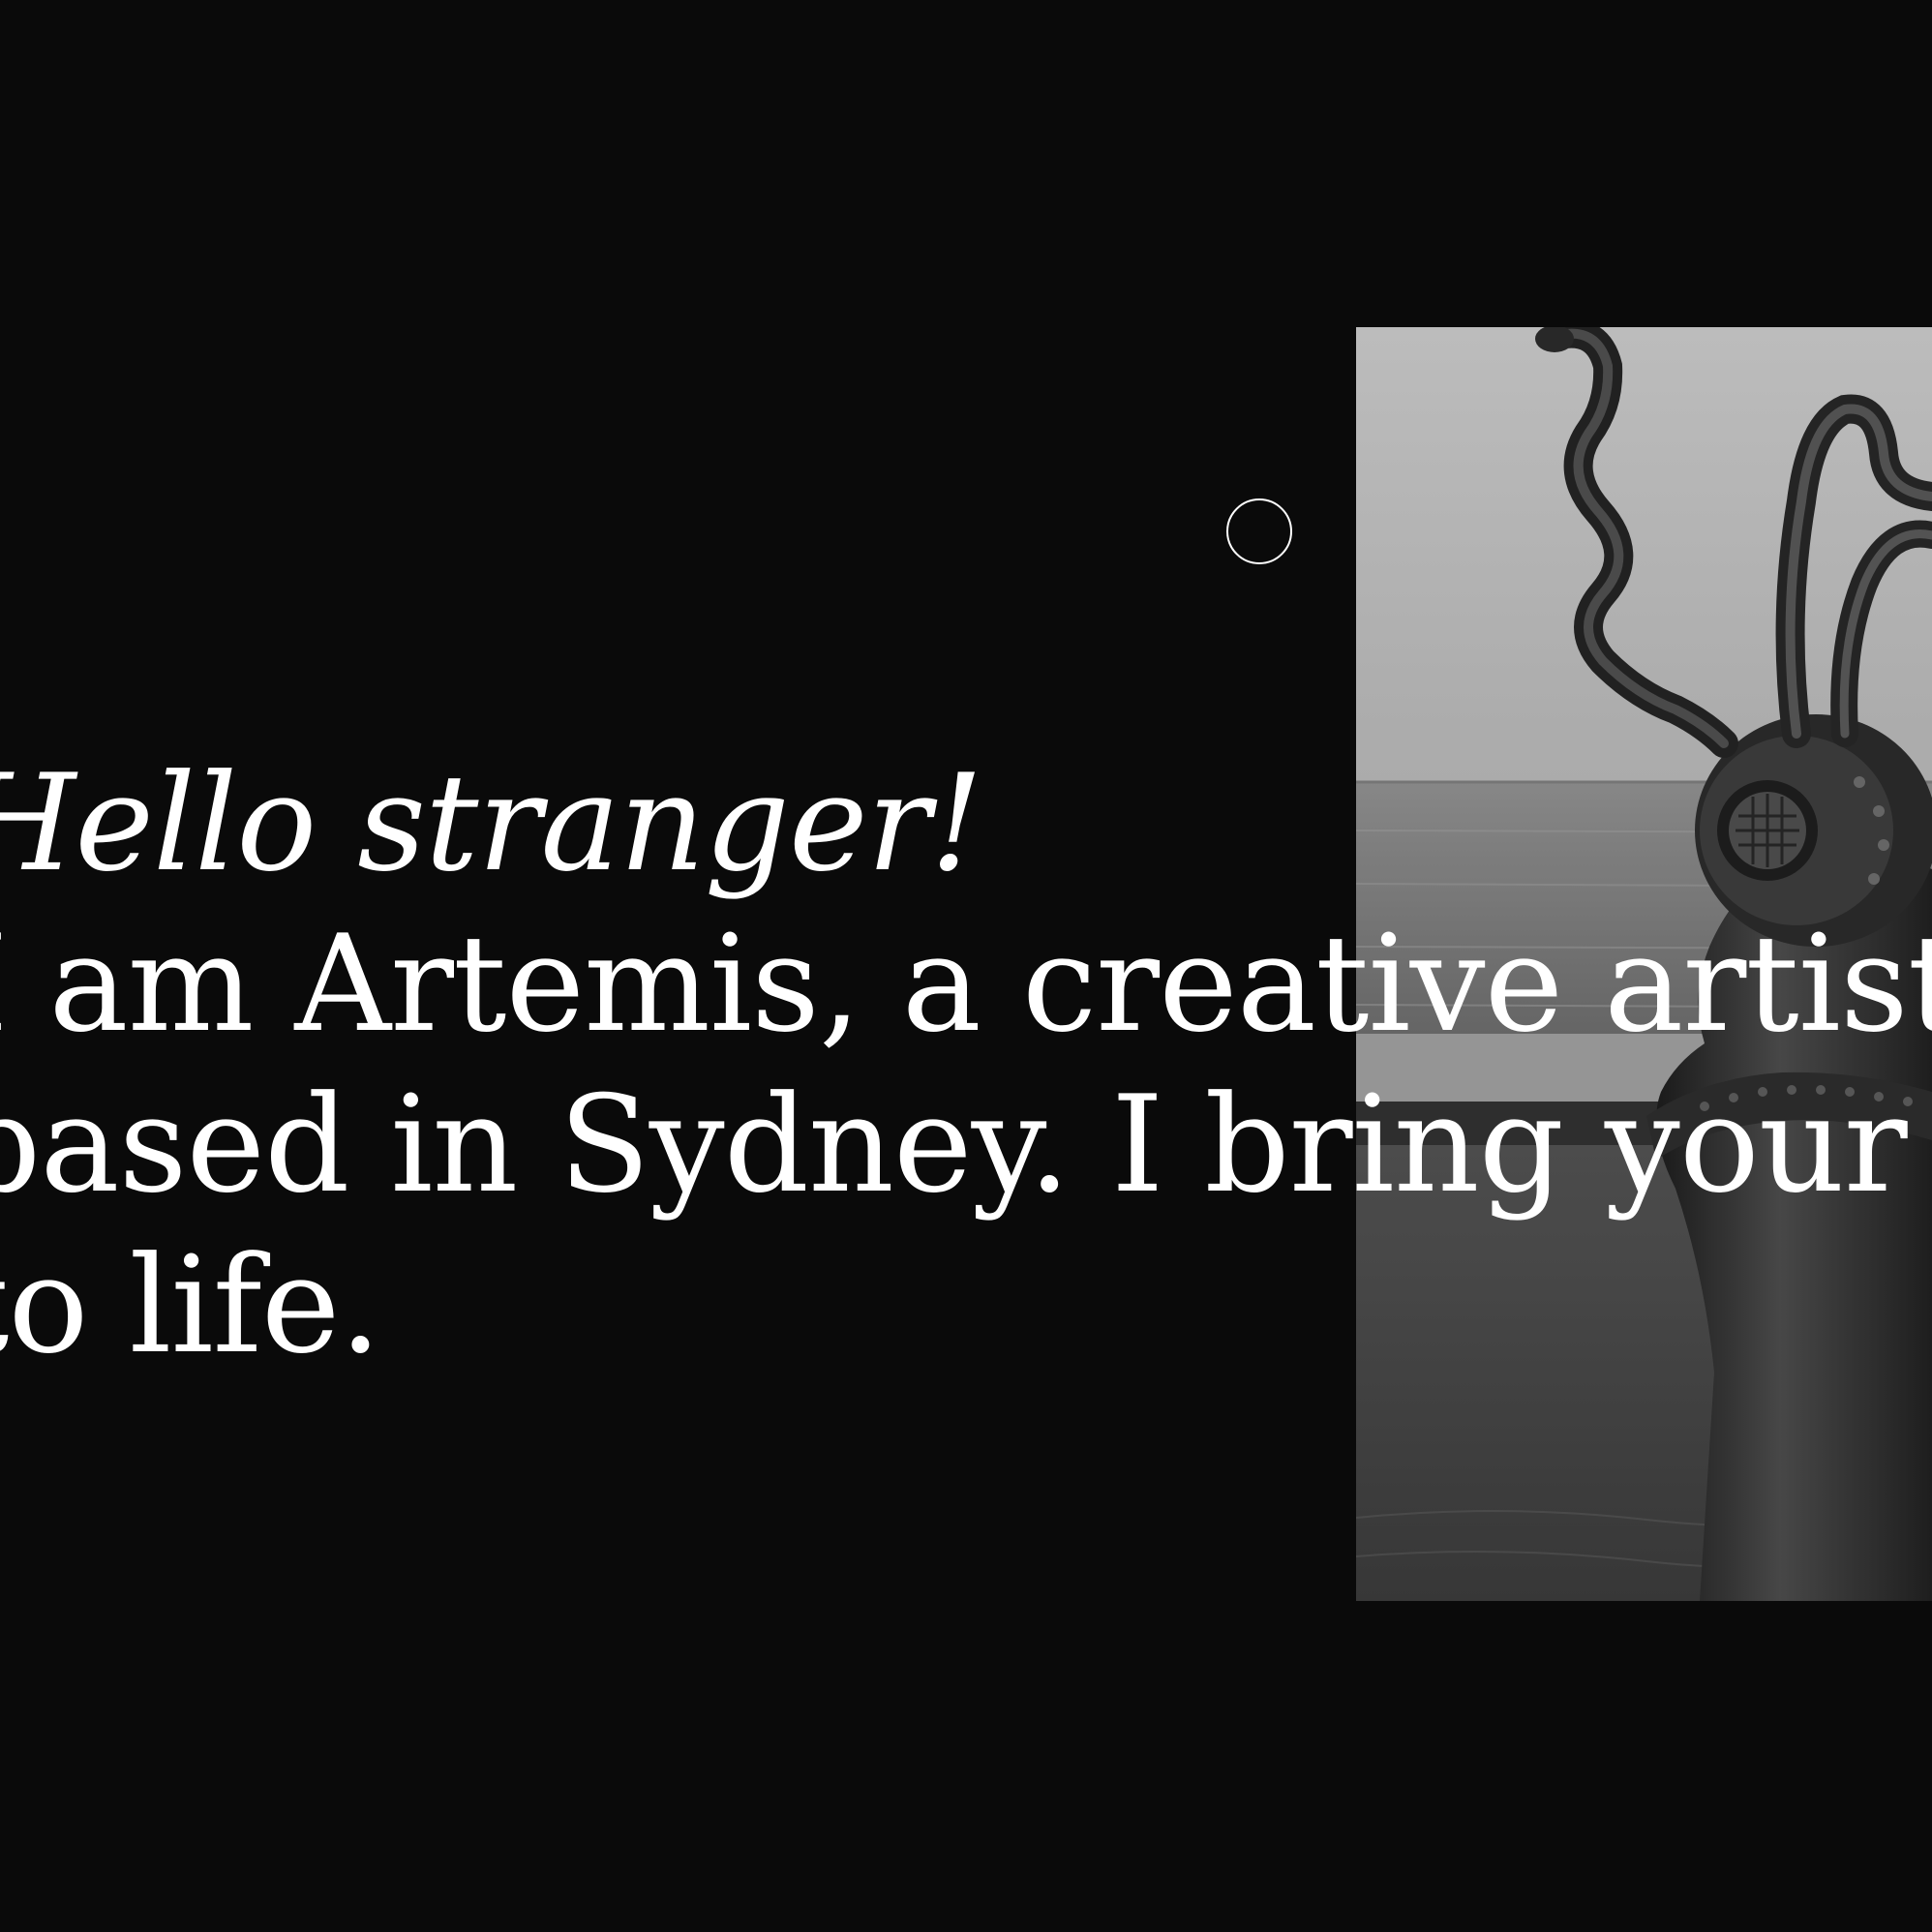 The image size is (1932, 1932). Describe the element at coordinates (190, 1305) in the screenshot. I see `hero-line-3: to life.` at that location.